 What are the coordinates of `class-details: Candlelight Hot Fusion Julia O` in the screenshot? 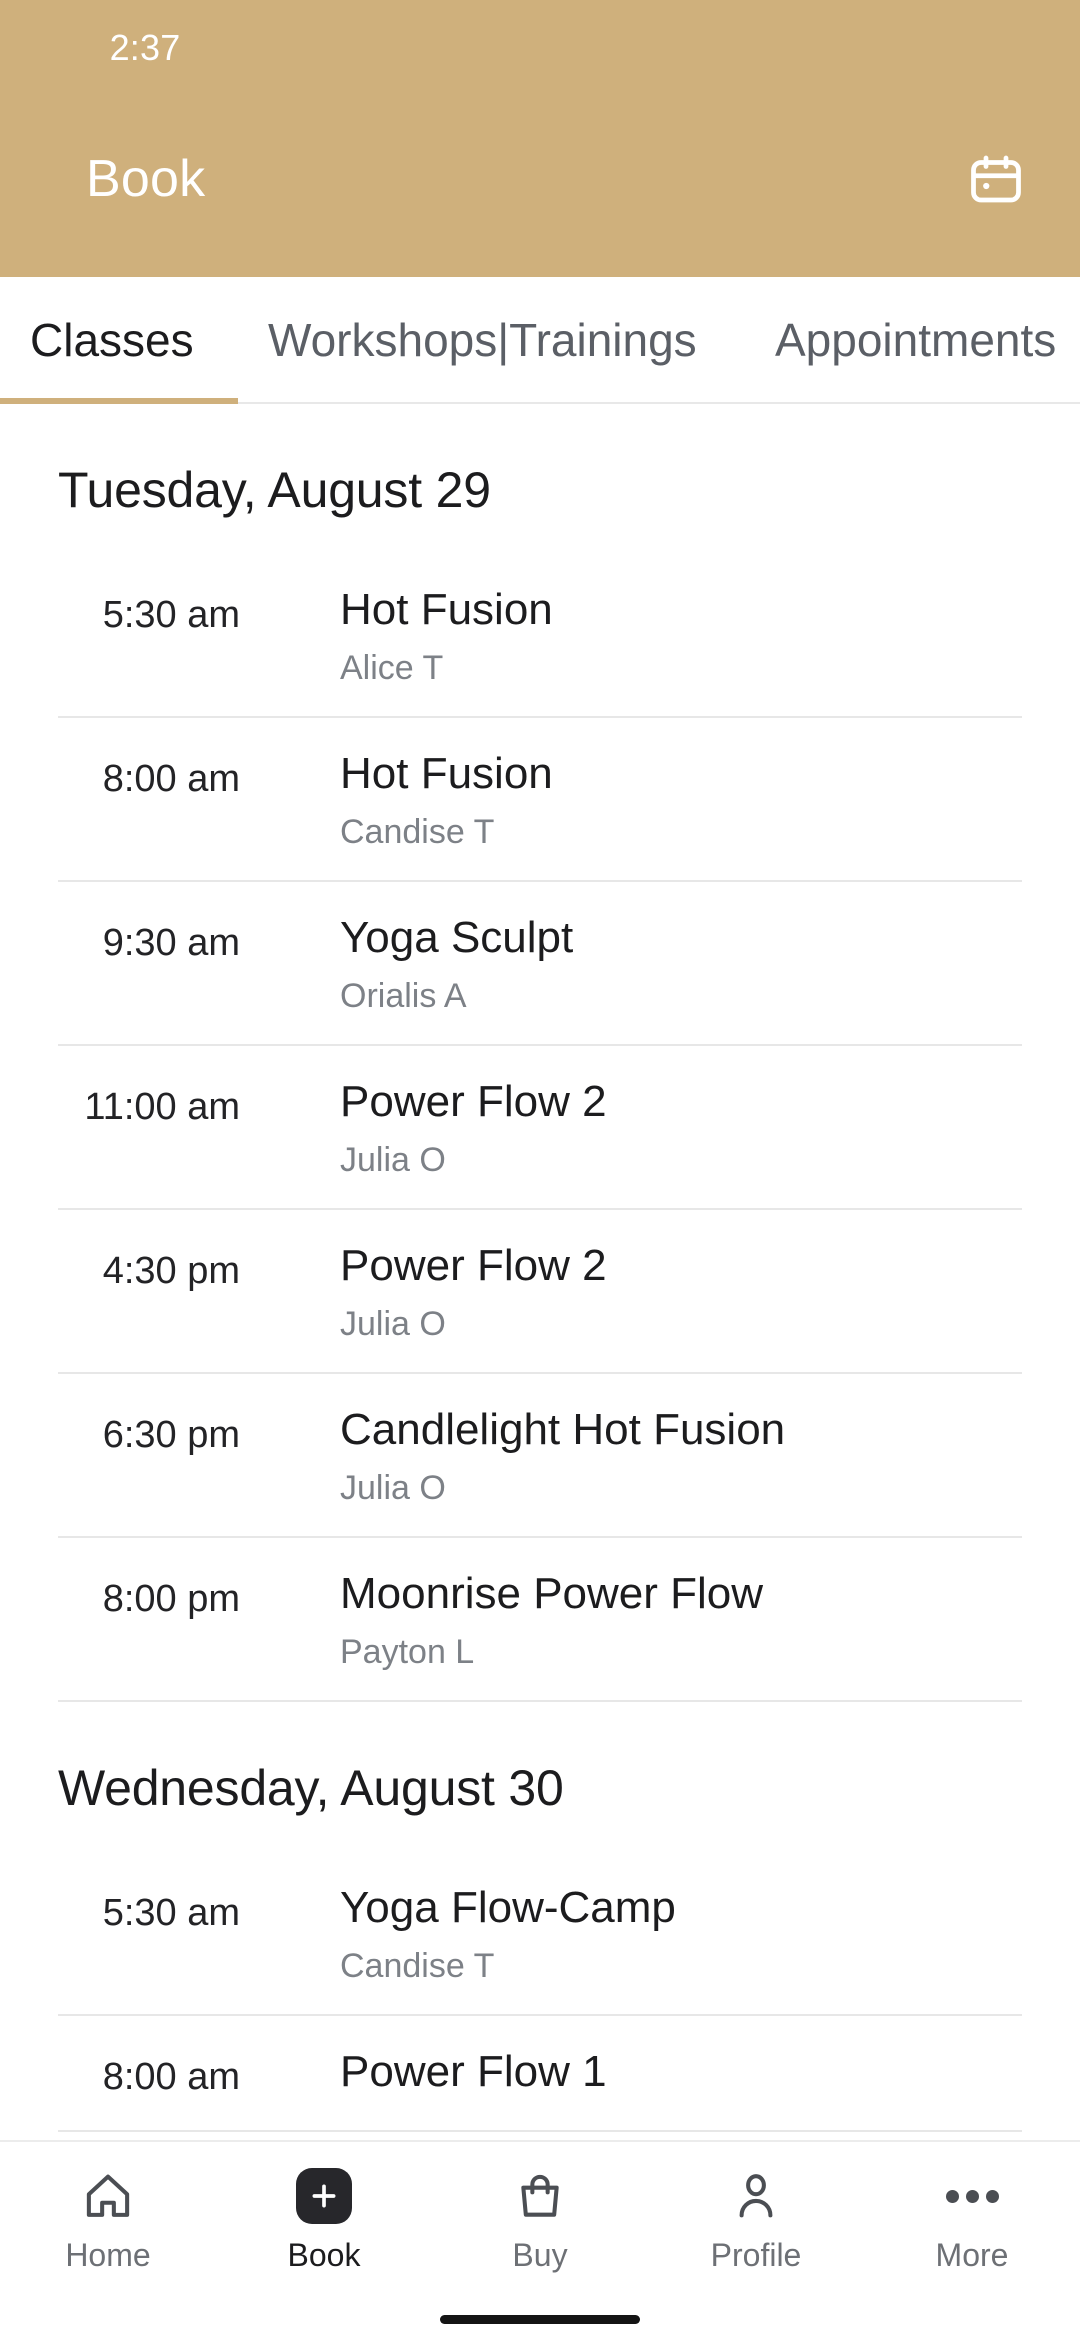 It's located at (562, 1457).